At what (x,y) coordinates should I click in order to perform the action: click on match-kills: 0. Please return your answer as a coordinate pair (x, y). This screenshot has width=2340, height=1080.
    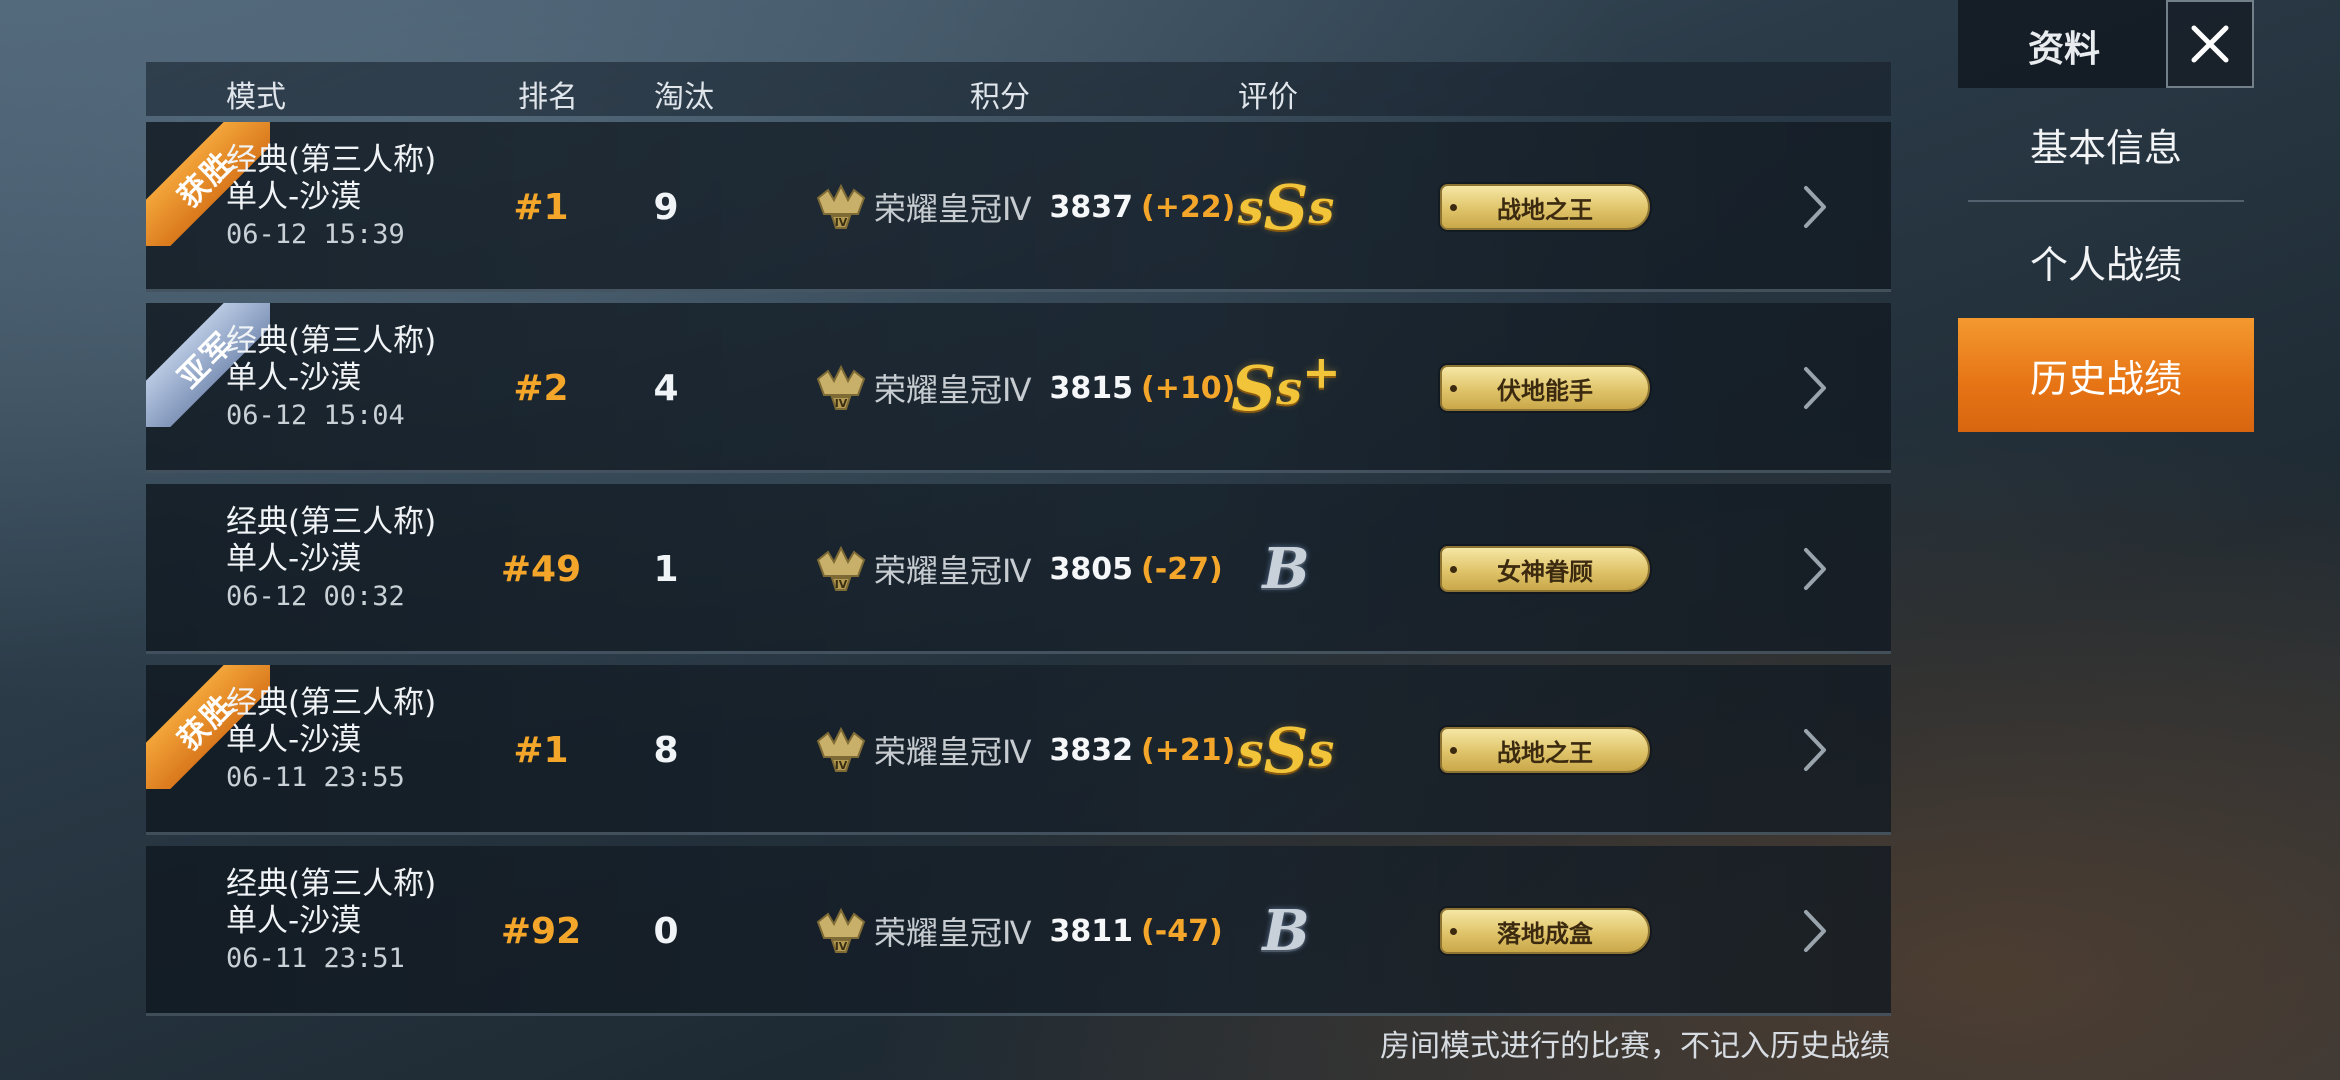
    Looking at the image, I should click on (666, 931).